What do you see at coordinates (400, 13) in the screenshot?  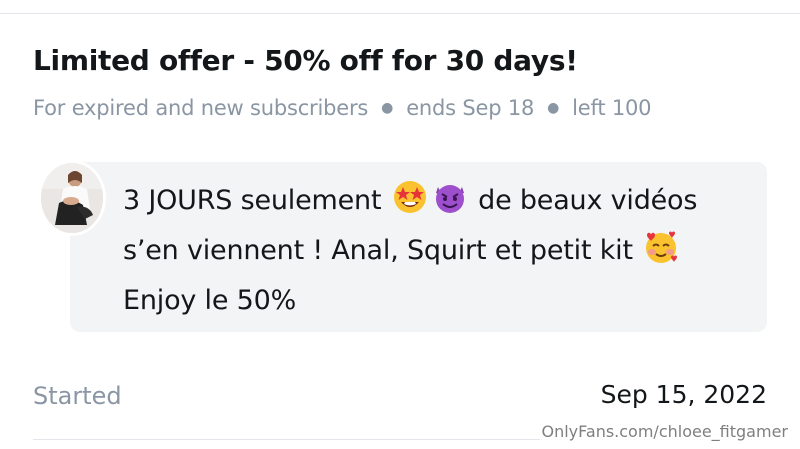 I see `top-divider` at bounding box center [400, 13].